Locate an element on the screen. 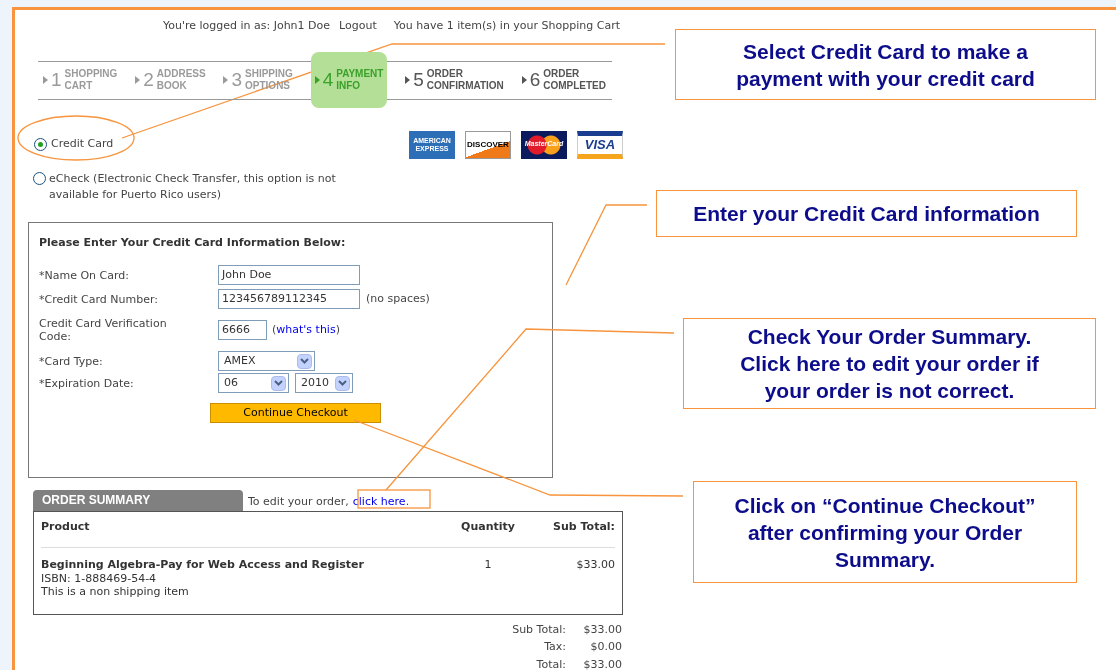  product-isbn: ISBN: 1-888469-54-4 is located at coordinates (99, 578).